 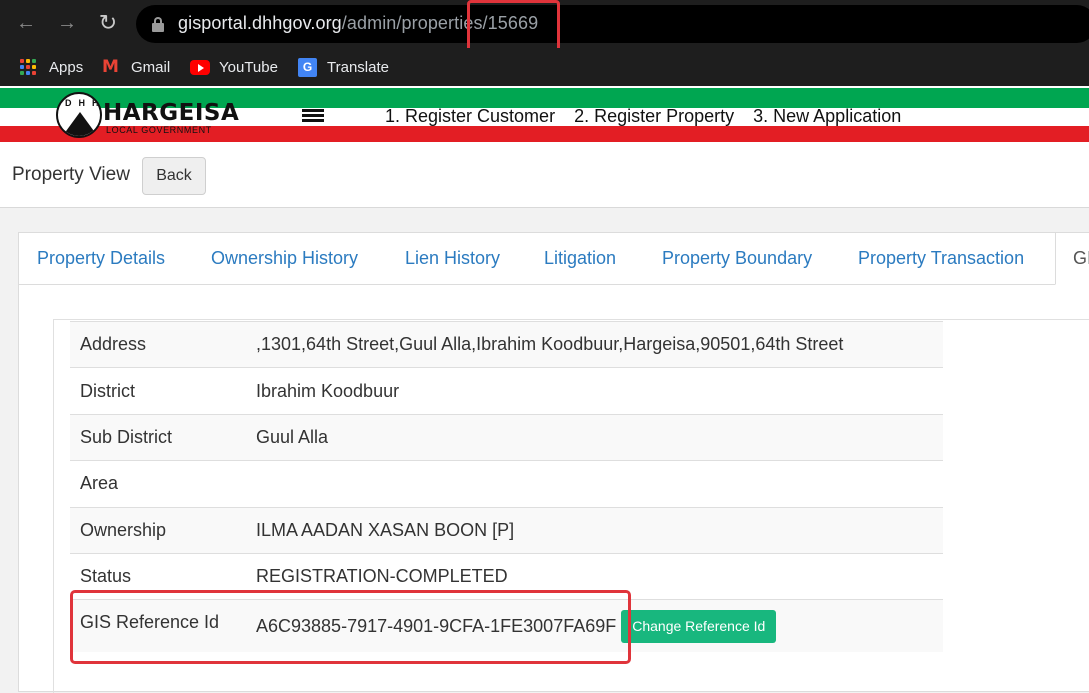 I want to click on row-label-status: Status, so click(x=158, y=576).